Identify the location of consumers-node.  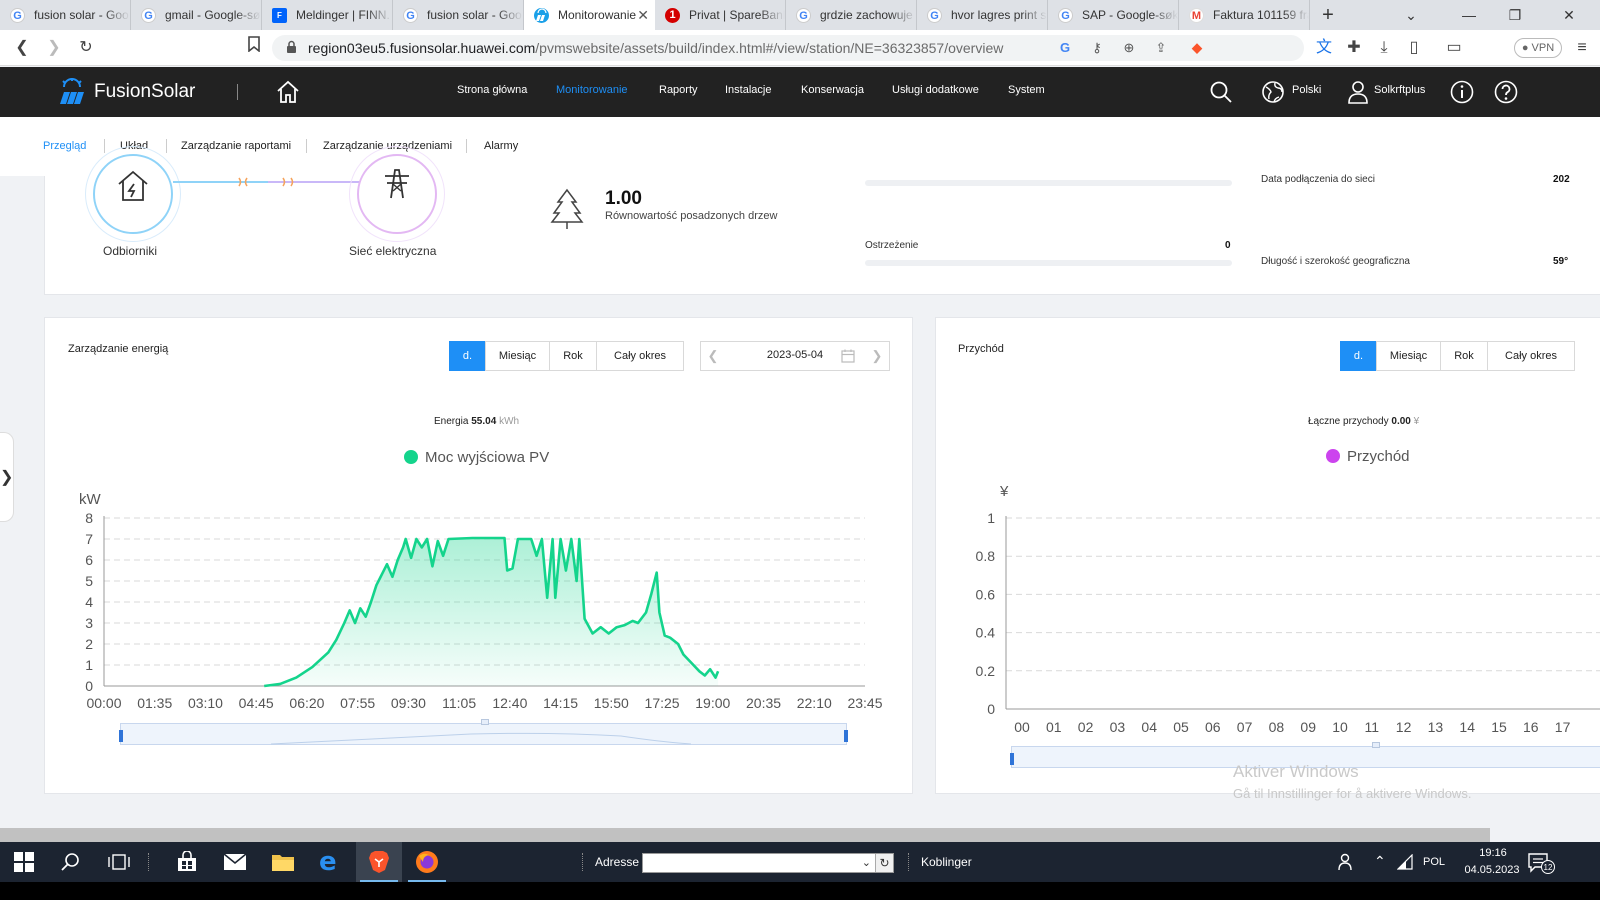
(133, 194).